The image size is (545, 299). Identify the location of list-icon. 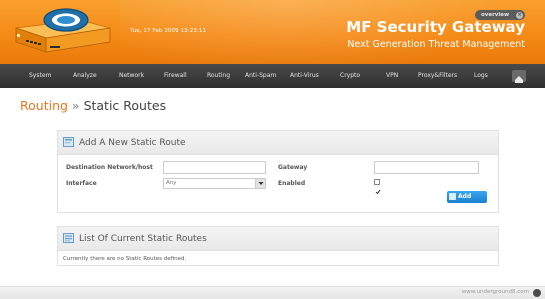
(68, 238).